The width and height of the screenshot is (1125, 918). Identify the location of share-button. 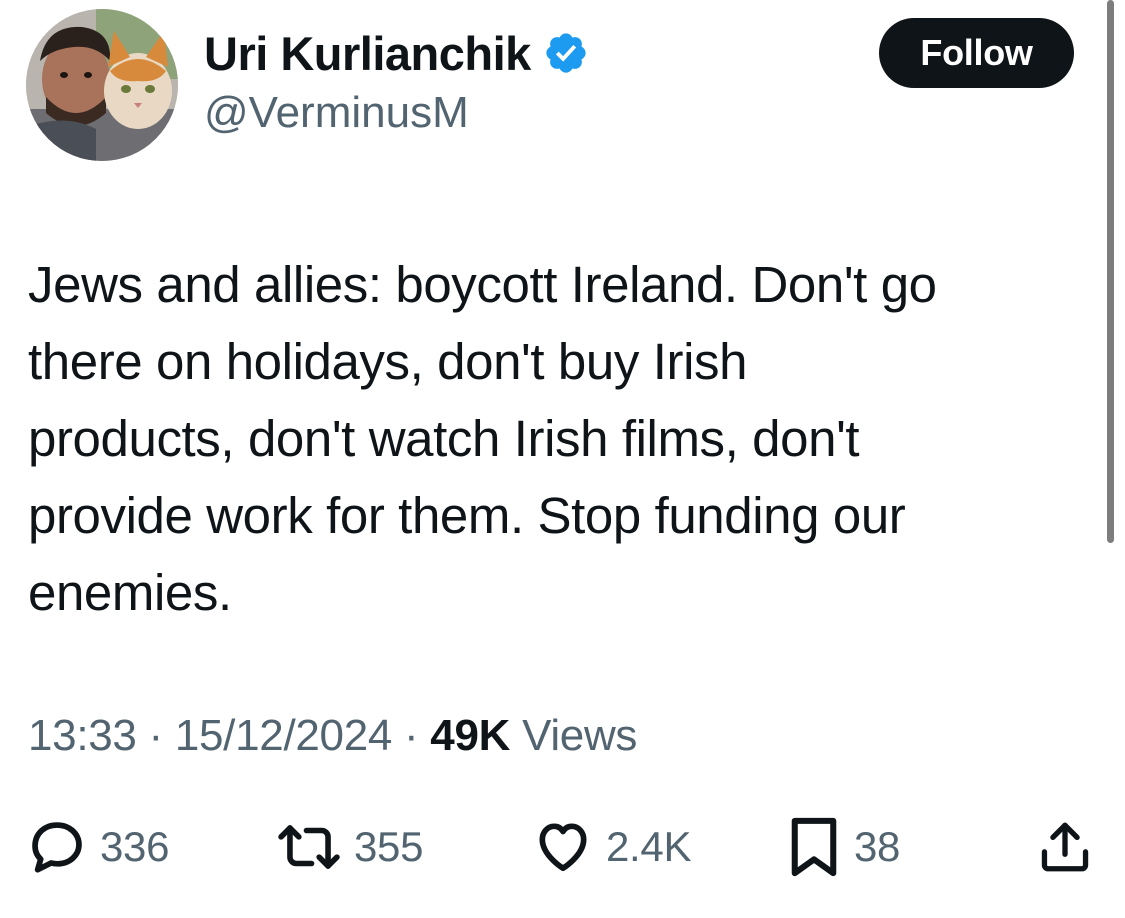
(1065, 847).